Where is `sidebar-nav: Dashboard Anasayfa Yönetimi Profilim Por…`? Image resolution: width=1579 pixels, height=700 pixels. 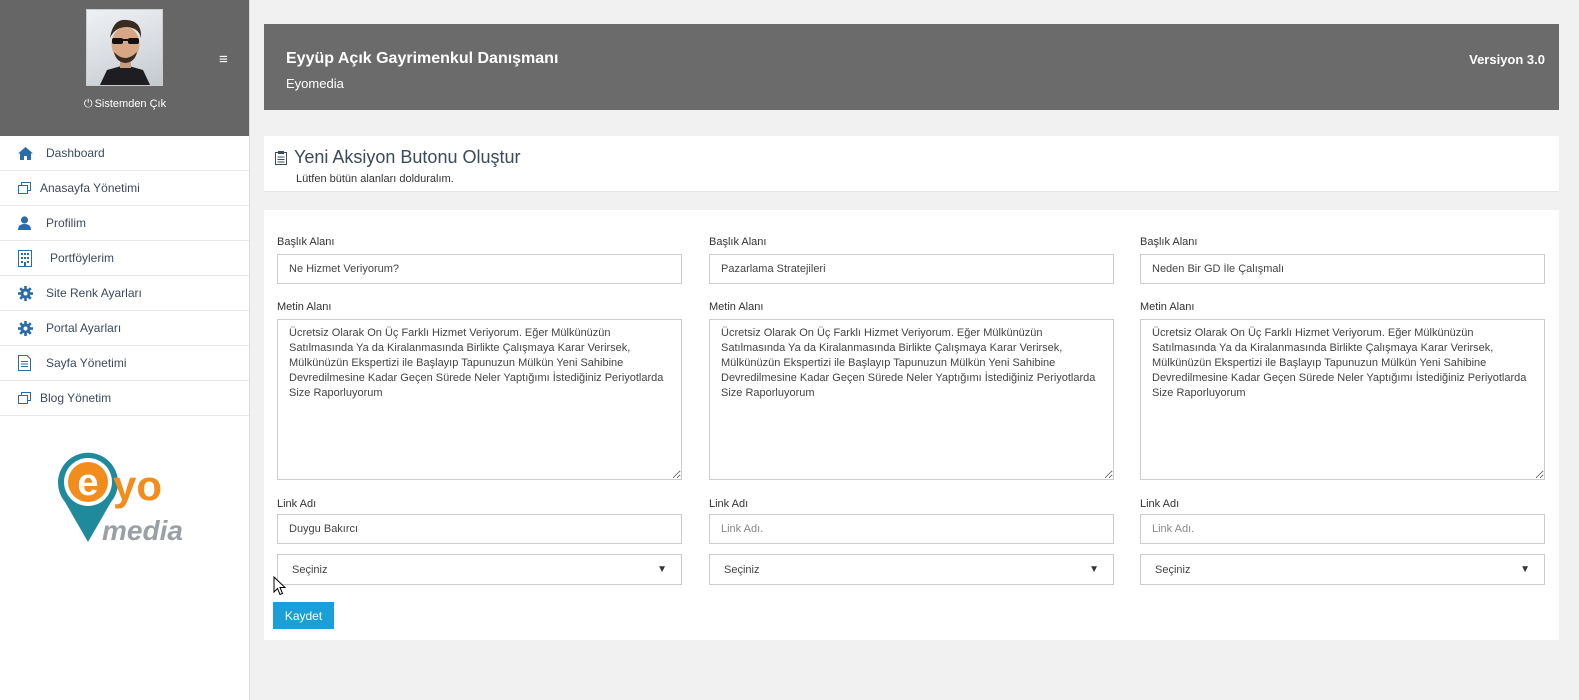
sidebar-nav: Dashboard Anasayfa Yönetimi Profilim Por… is located at coordinates (124, 276).